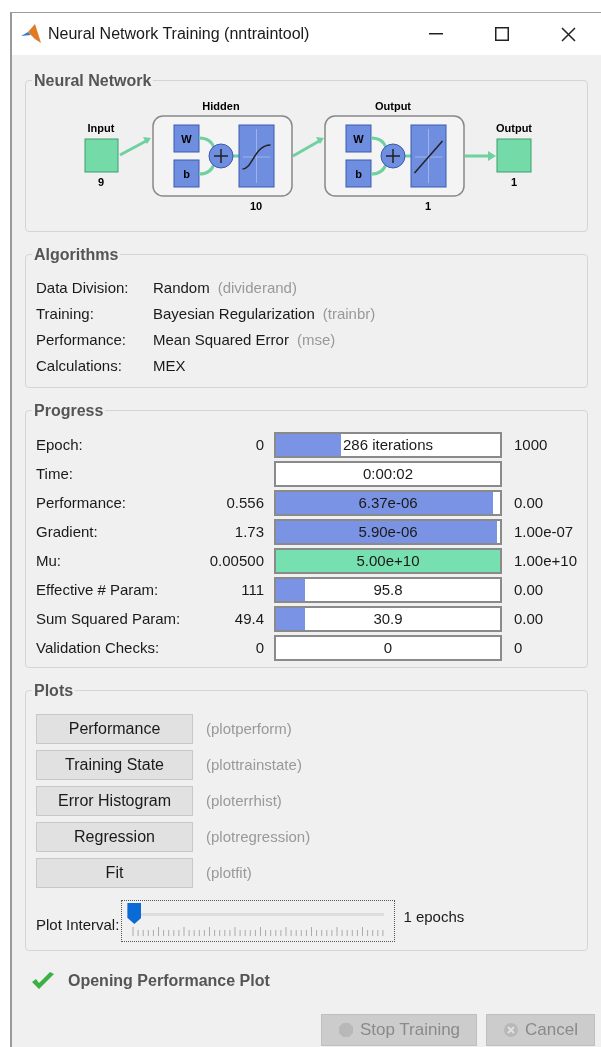  What do you see at coordinates (221, 339) in the screenshot?
I see `algorithm-value: Mean Squared Error` at bounding box center [221, 339].